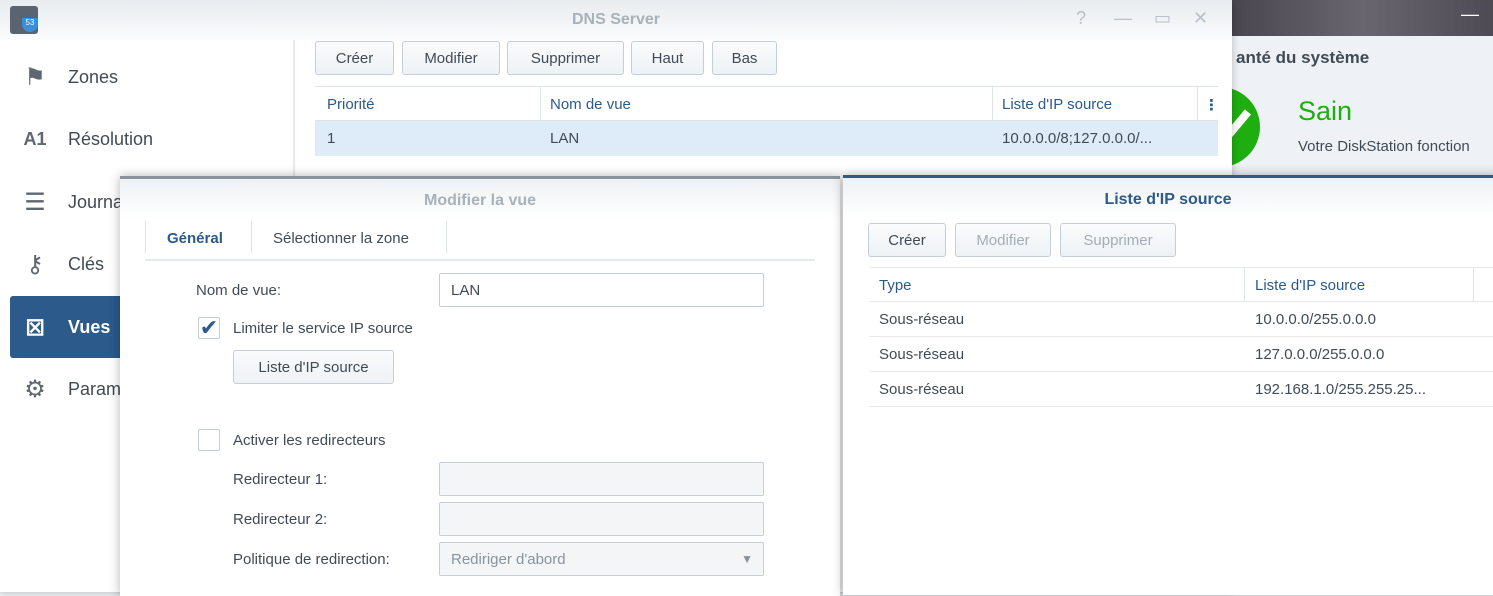 The height and width of the screenshot is (596, 1493). Describe the element at coordinates (480, 260) in the screenshot. I see `divider` at that location.